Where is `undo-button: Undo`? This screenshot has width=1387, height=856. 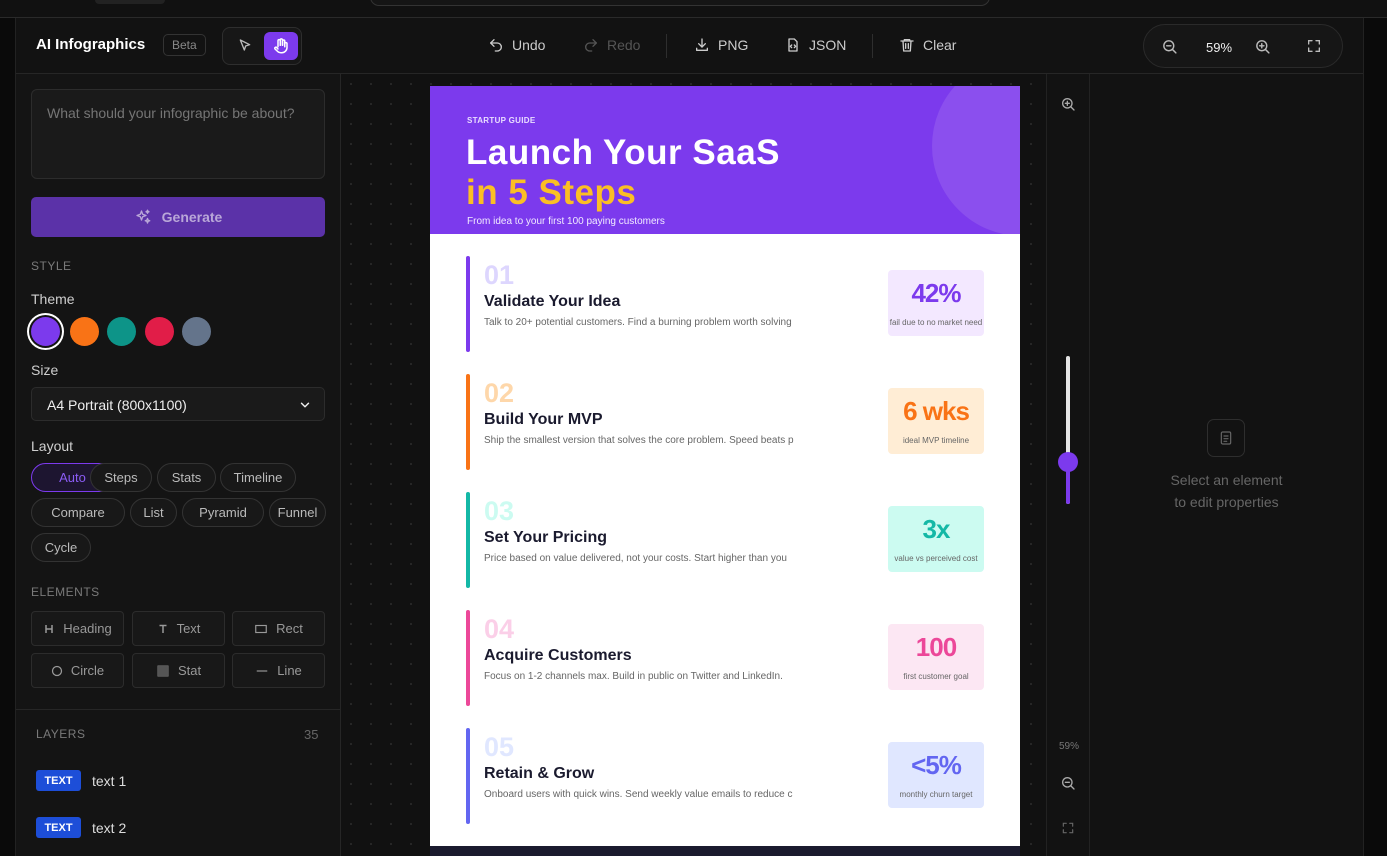
undo-button: Undo is located at coordinates (516, 45).